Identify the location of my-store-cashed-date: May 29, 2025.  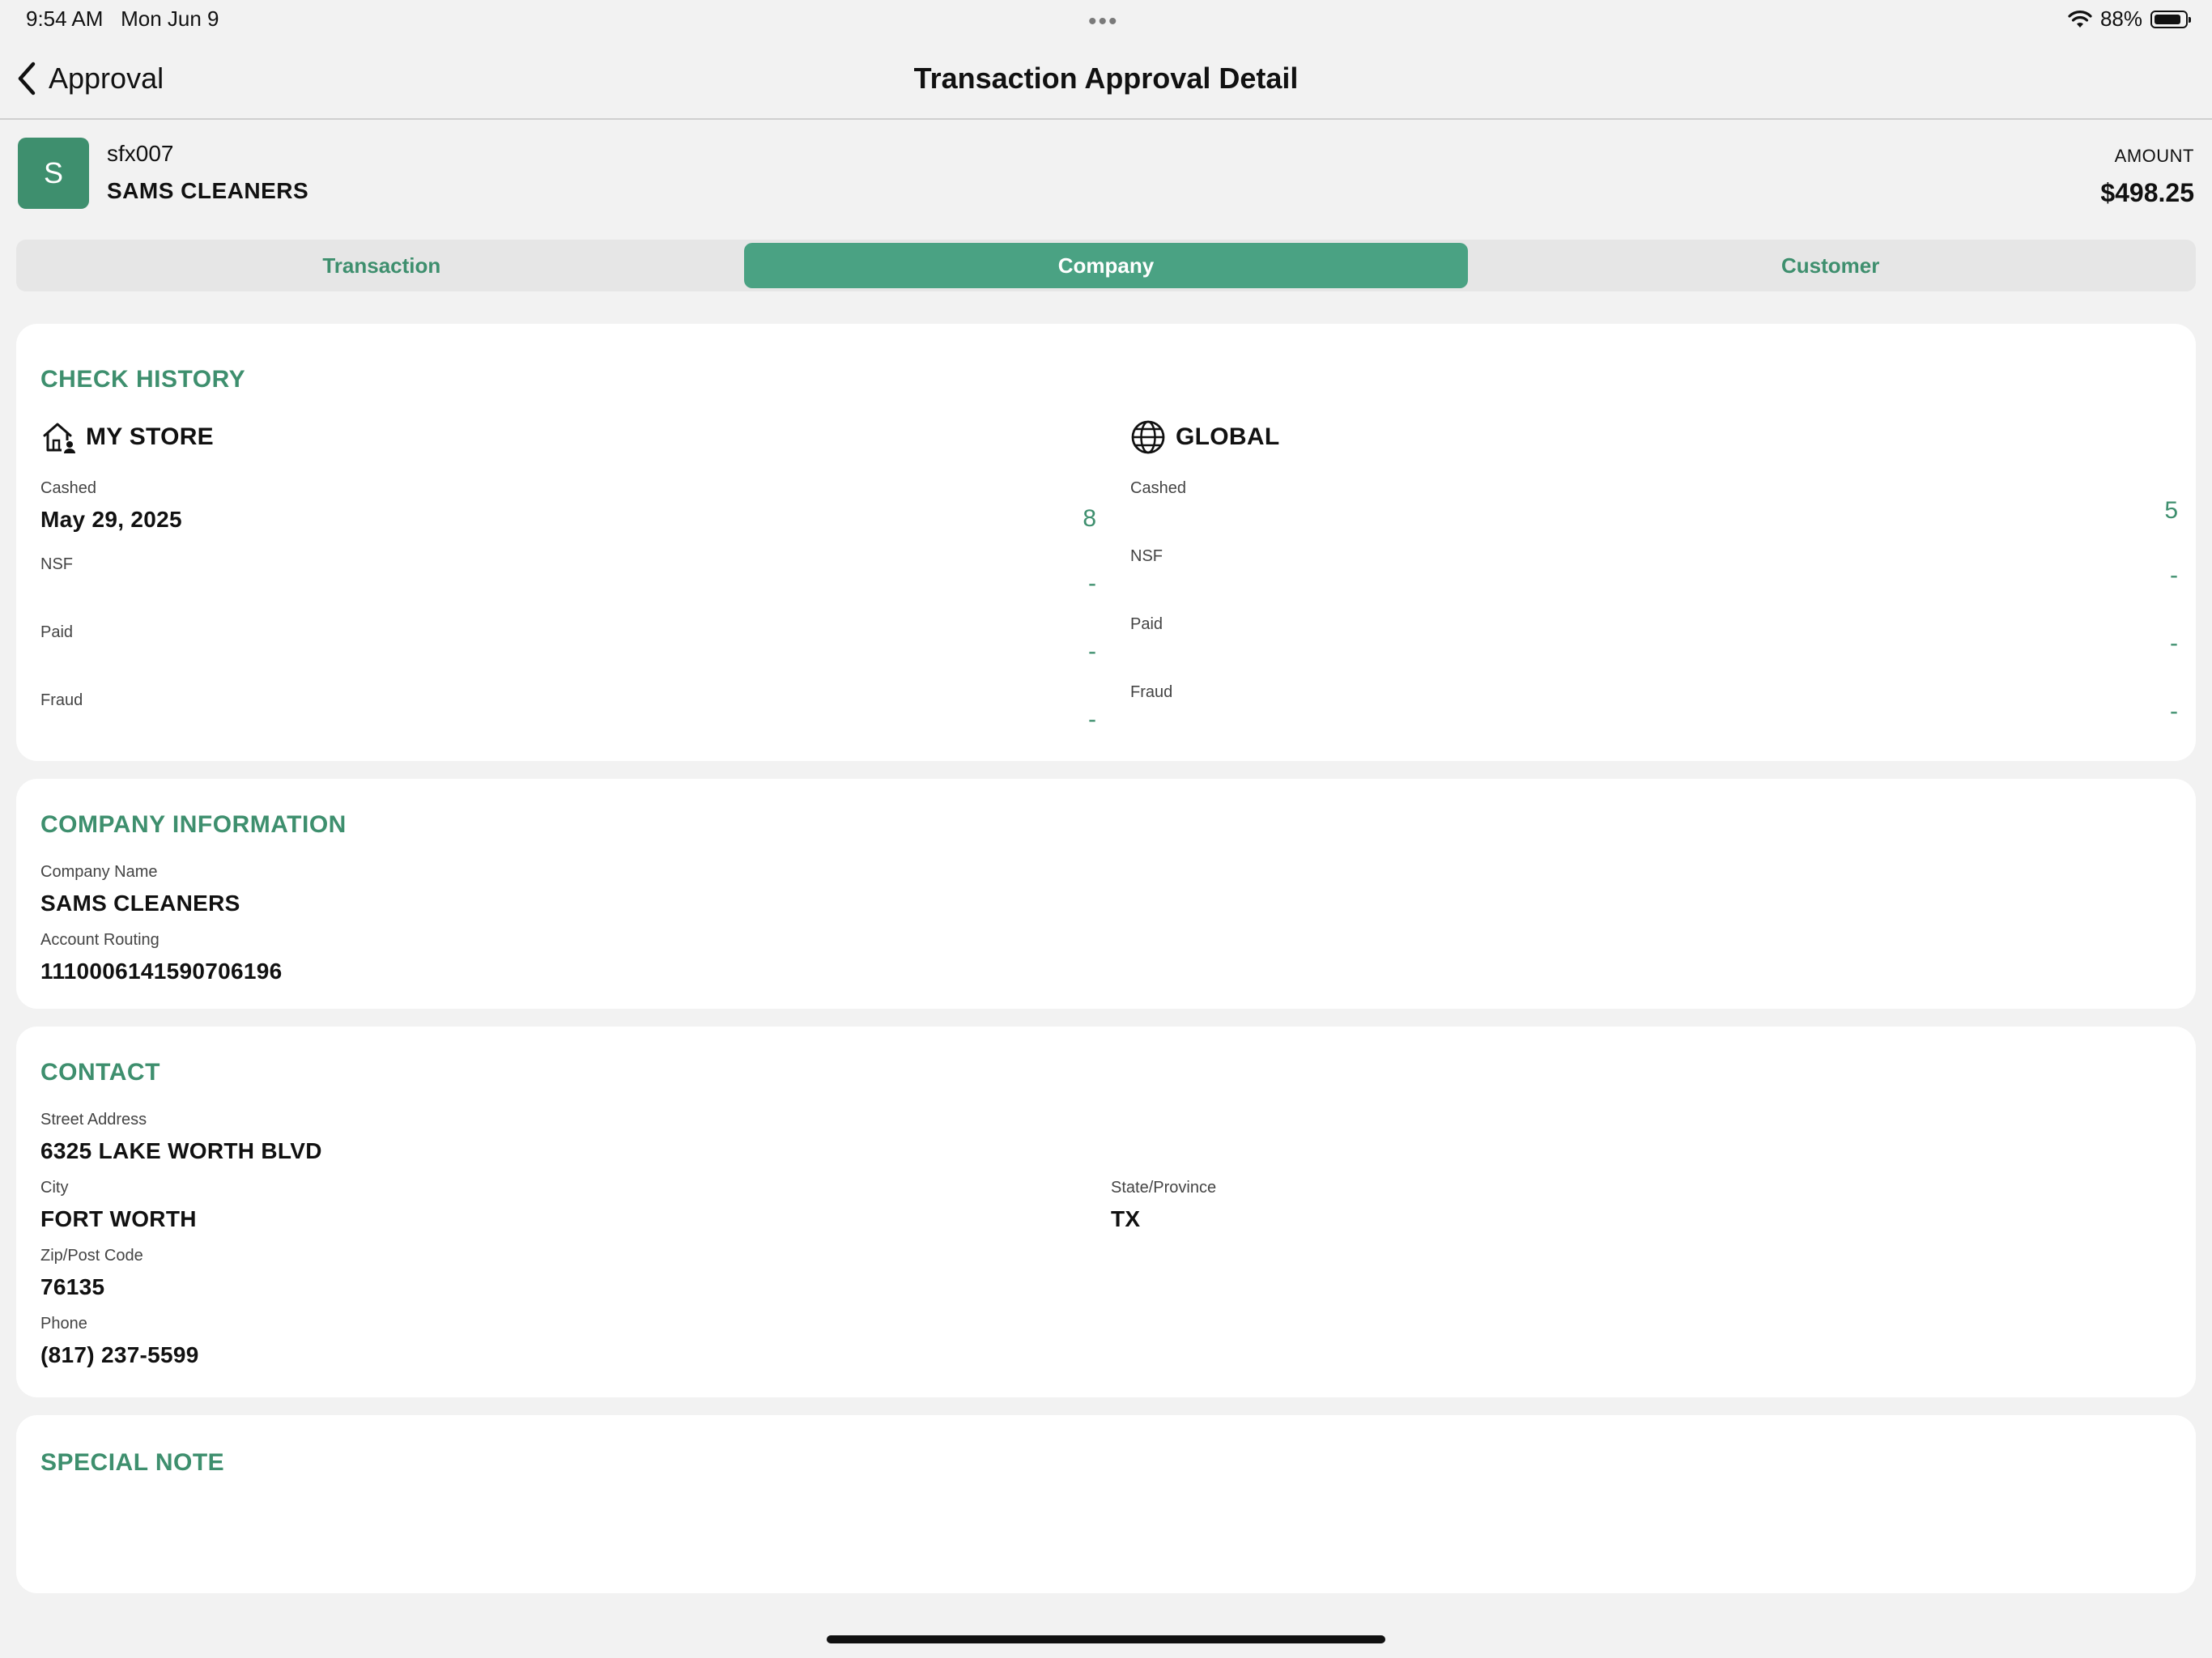
(111, 519).